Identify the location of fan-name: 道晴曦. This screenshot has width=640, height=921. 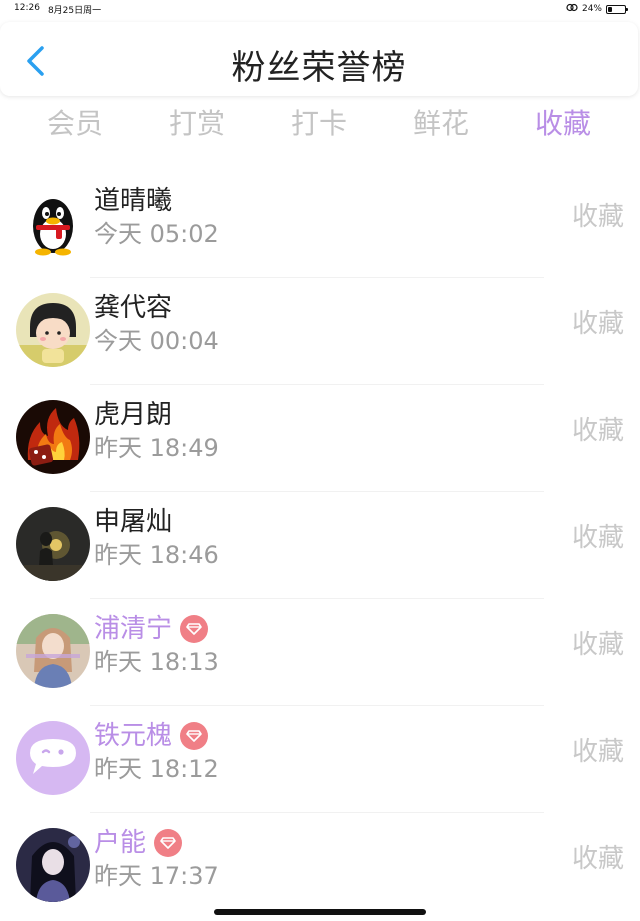
(133, 201).